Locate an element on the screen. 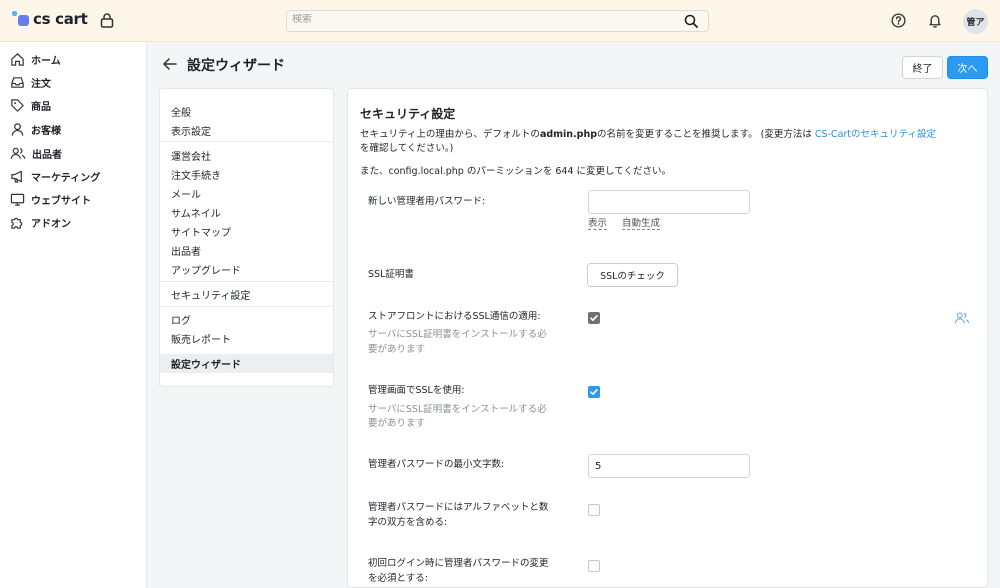  nav-item-label: 商品 is located at coordinates (41, 107).